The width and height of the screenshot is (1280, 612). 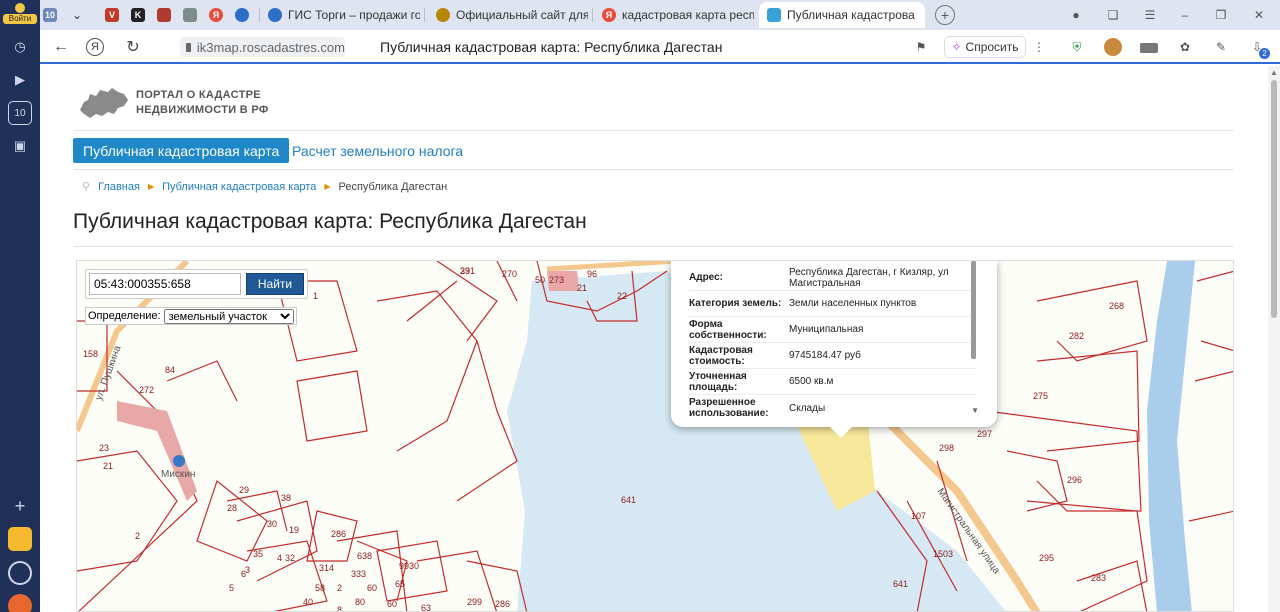 I want to click on yandex-home-icon: Я, so click(x=95, y=47).